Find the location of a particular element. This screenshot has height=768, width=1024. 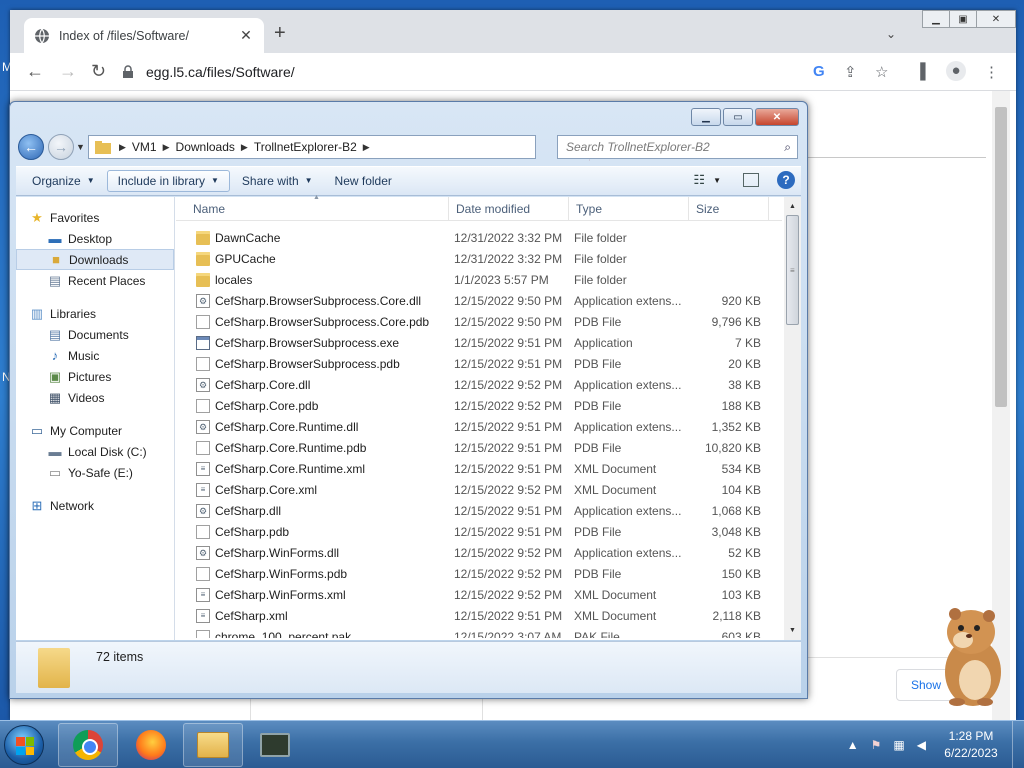

nav-item-downloads: ■ Downloads is located at coordinates (95, 259).